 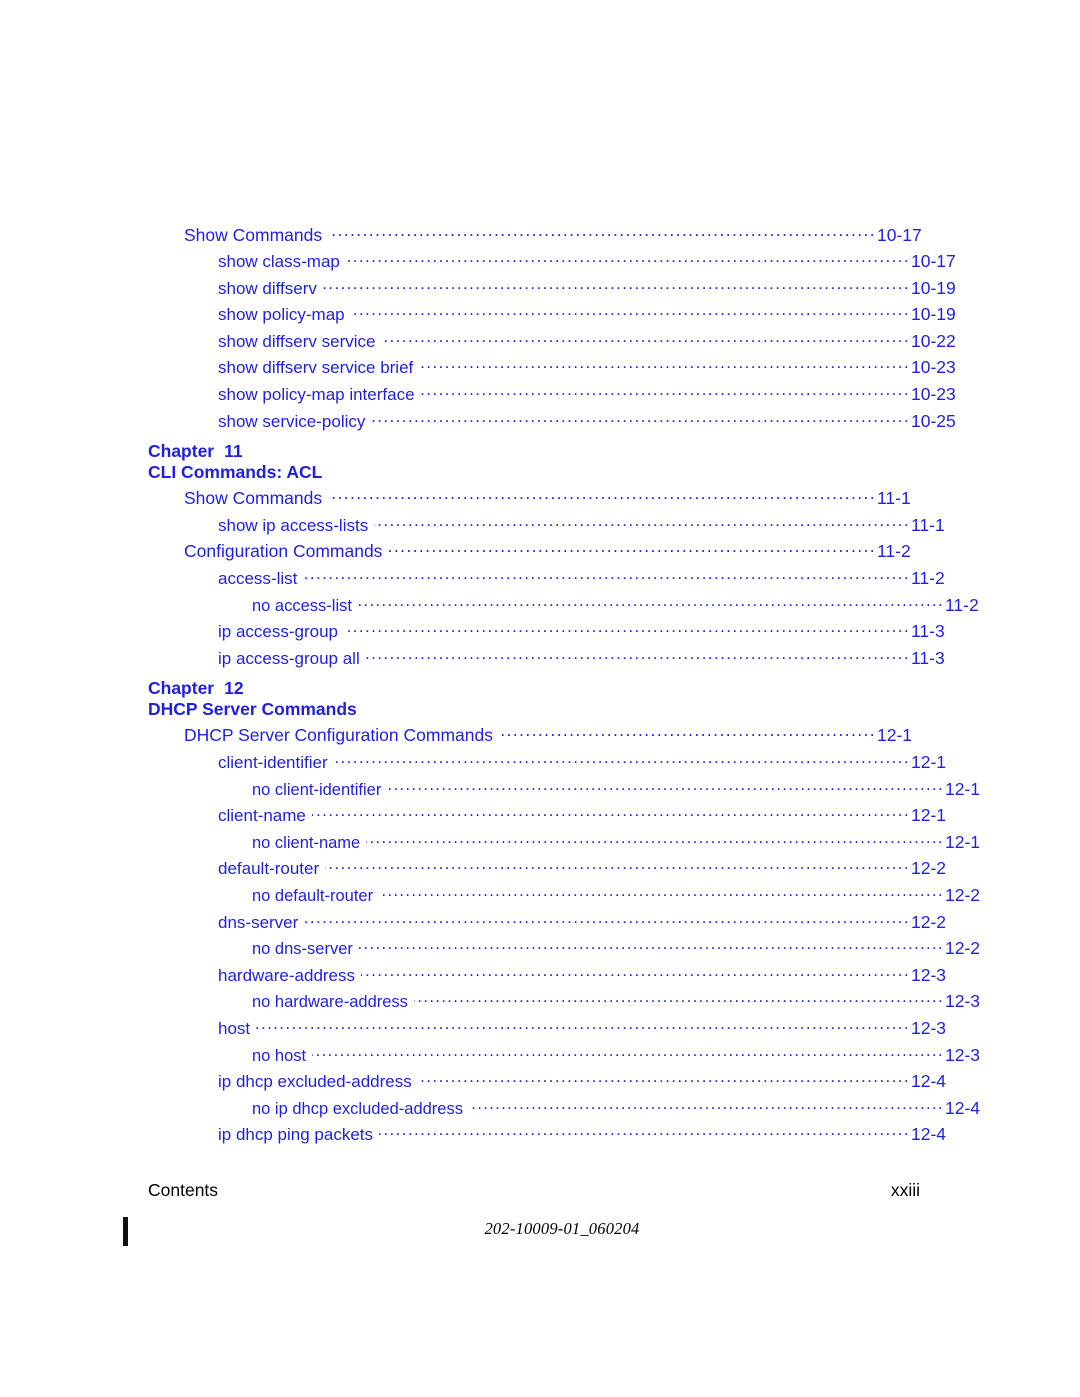 What do you see at coordinates (125, 1231) in the screenshot?
I see `change-bar-marker` at bounding box center [125, 1231].